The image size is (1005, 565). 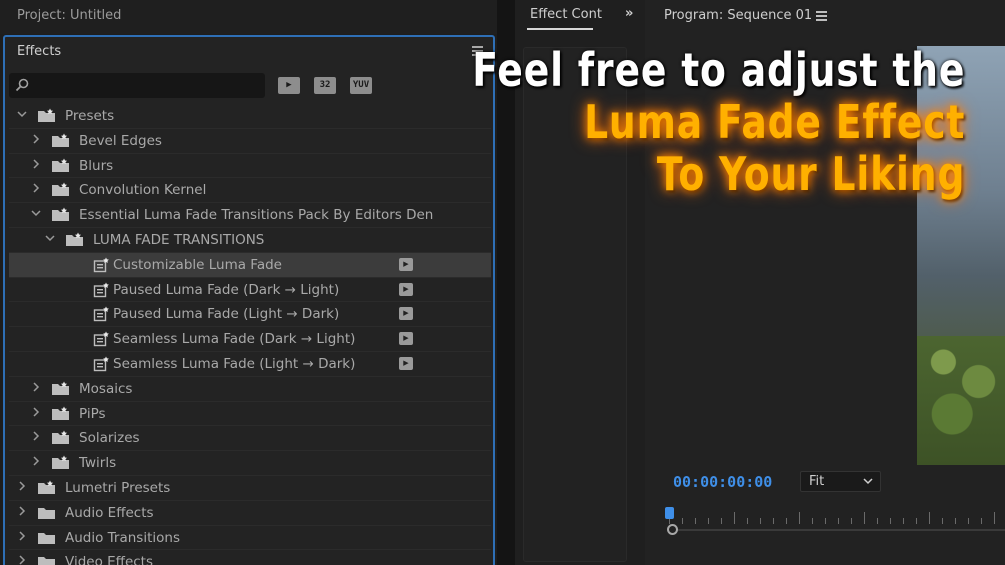 What do you see at coordinates (39, 51) in the screenshot?
I see `effects-panel-title: Effects` at bounding box center [39, 51].